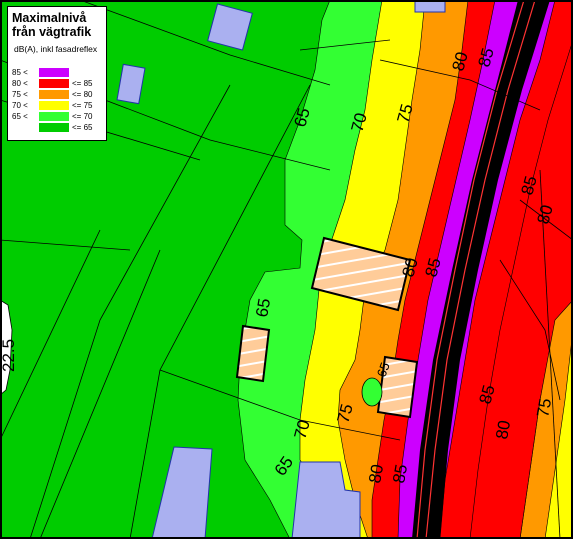 Image resolution: width=573 pixels, height=539 pixels. Describe the element at coordinates (82, 127) in the screenshot. I see `legend-high-label: <= 65` at that location.